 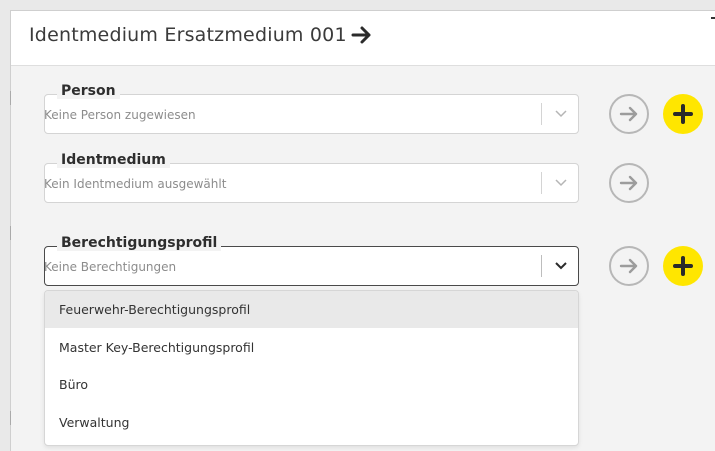 What do you see at coordinates (311, 422) in the screenshot?
I see `dropdown-option: Verwaltung` at bounding box center [311, 422].